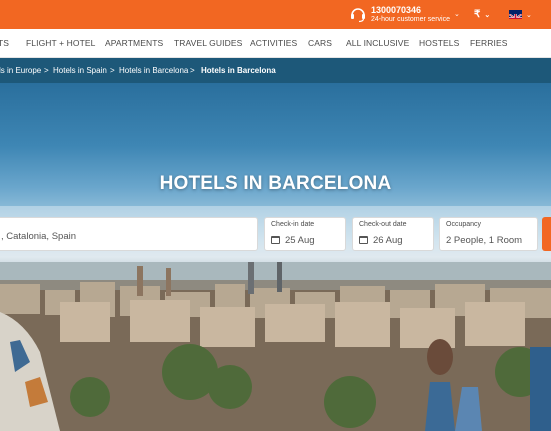 The image size is (551, 431). Describe the element at coordinates (388, 240) in the screenshot. I see `checkout-value: 26 Aug` at that location.